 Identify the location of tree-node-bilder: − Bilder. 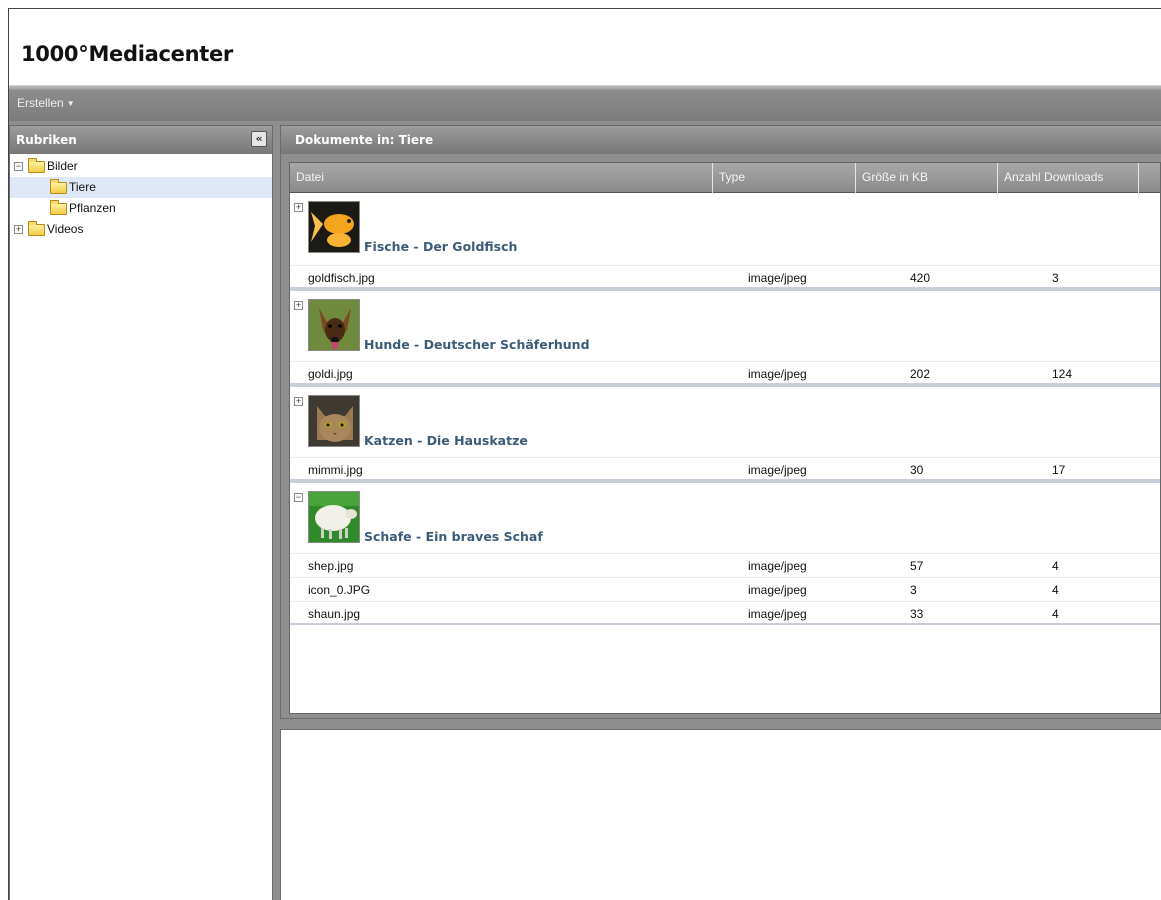
(141, 166).